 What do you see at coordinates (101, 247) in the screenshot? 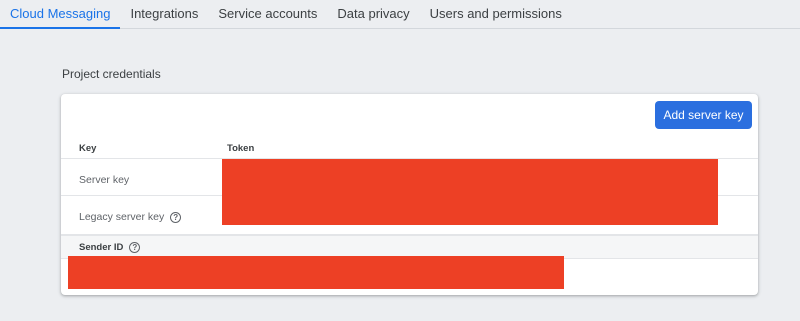
I see `sender-id-label: Sender ID` at bounding box center [101, 247].